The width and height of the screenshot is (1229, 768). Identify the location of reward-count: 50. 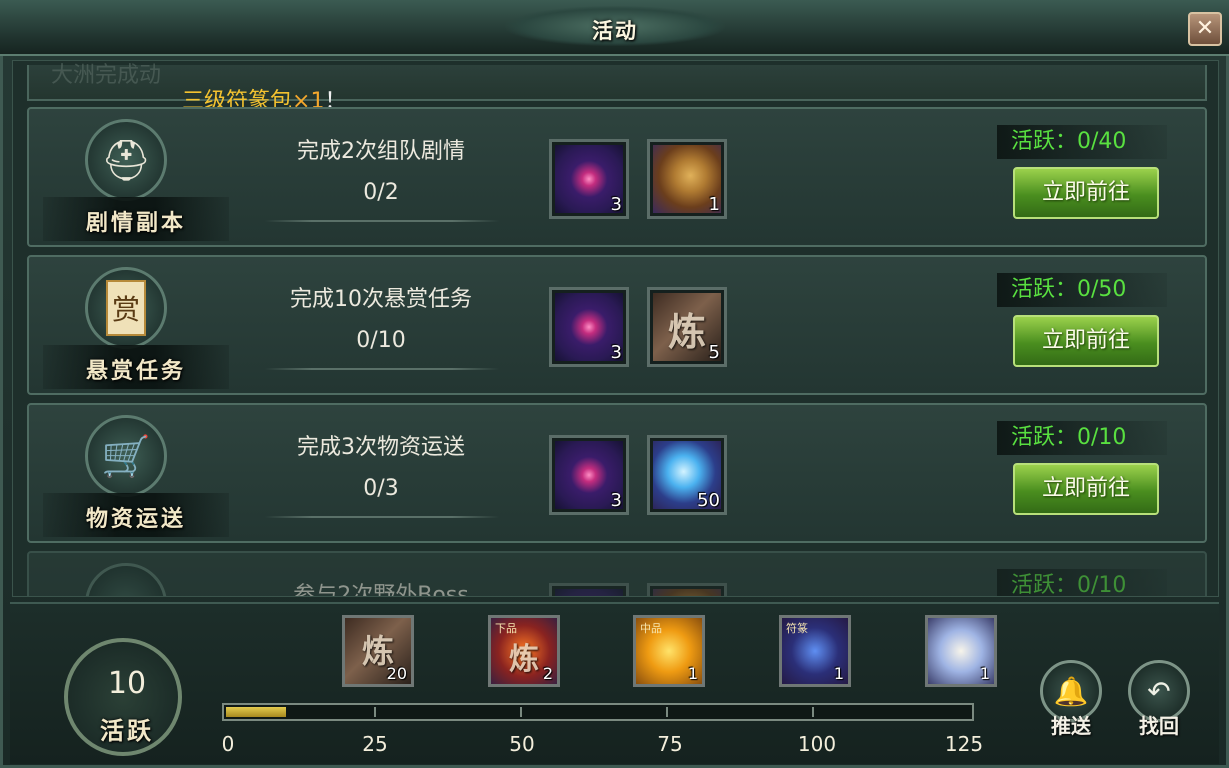
(708, 500).